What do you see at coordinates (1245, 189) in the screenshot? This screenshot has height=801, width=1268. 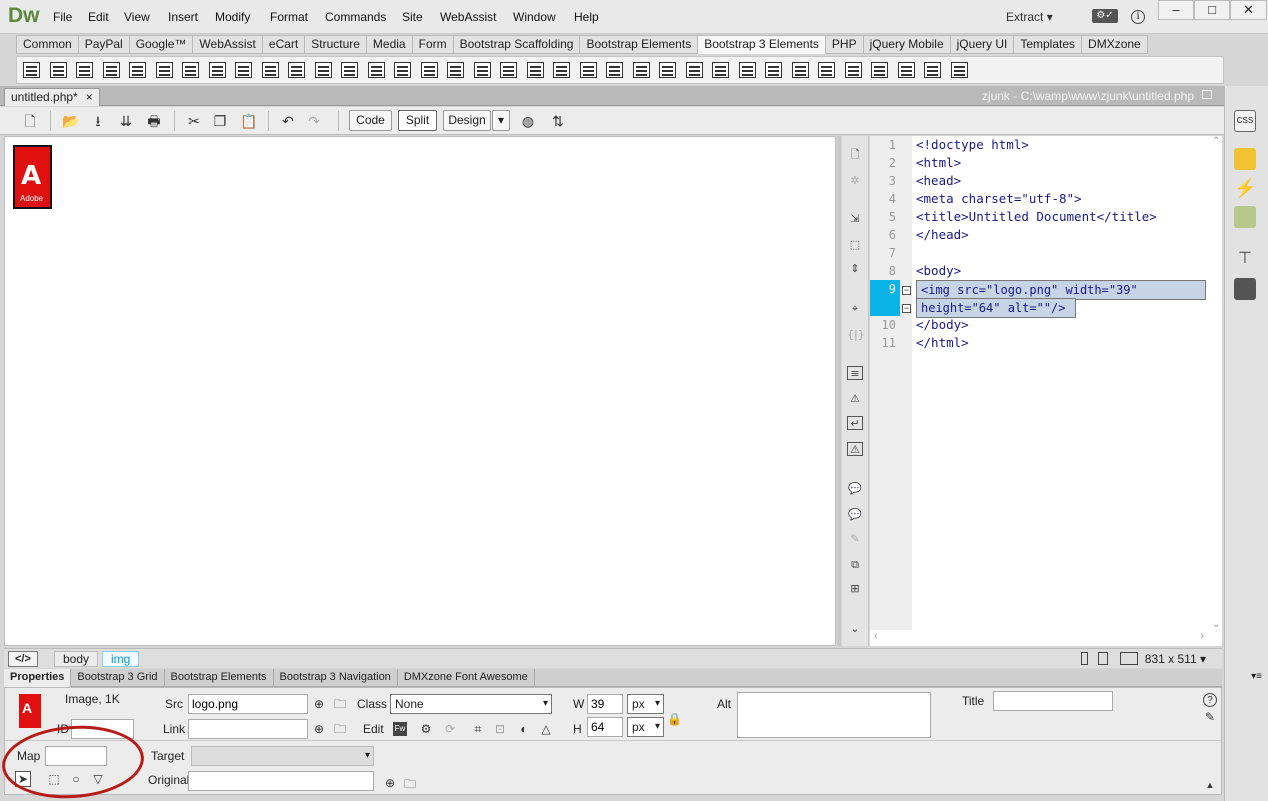 I see `behaviors-icon: ⚡` at bounding box center [1245, 189].